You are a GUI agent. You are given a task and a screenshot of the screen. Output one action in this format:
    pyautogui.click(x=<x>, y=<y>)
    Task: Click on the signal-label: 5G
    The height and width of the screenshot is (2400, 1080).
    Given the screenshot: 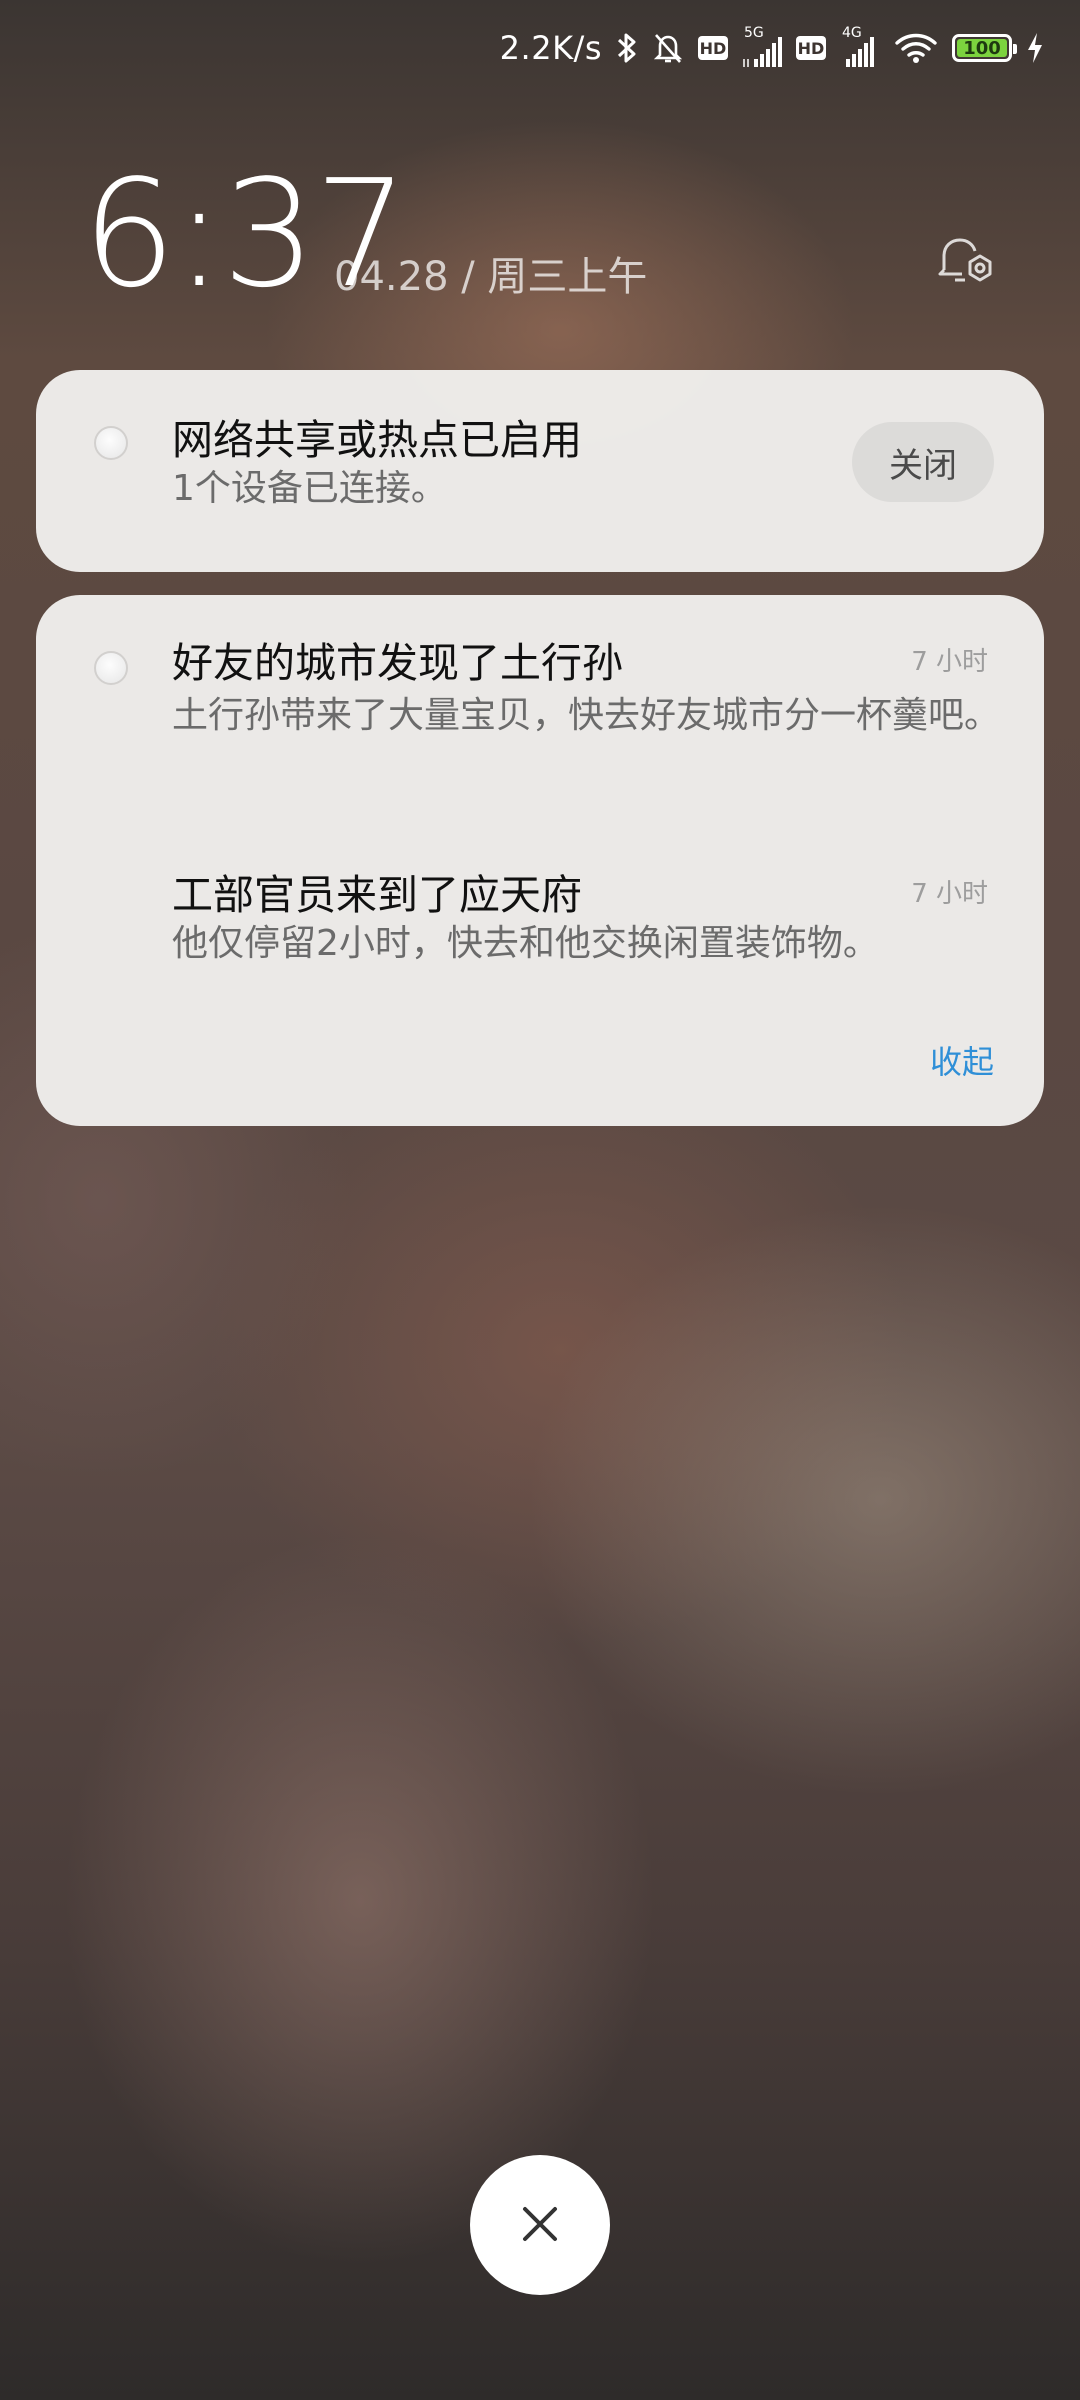 What is the action you would take?
    pyautogui.click(x=754, y=33)
    